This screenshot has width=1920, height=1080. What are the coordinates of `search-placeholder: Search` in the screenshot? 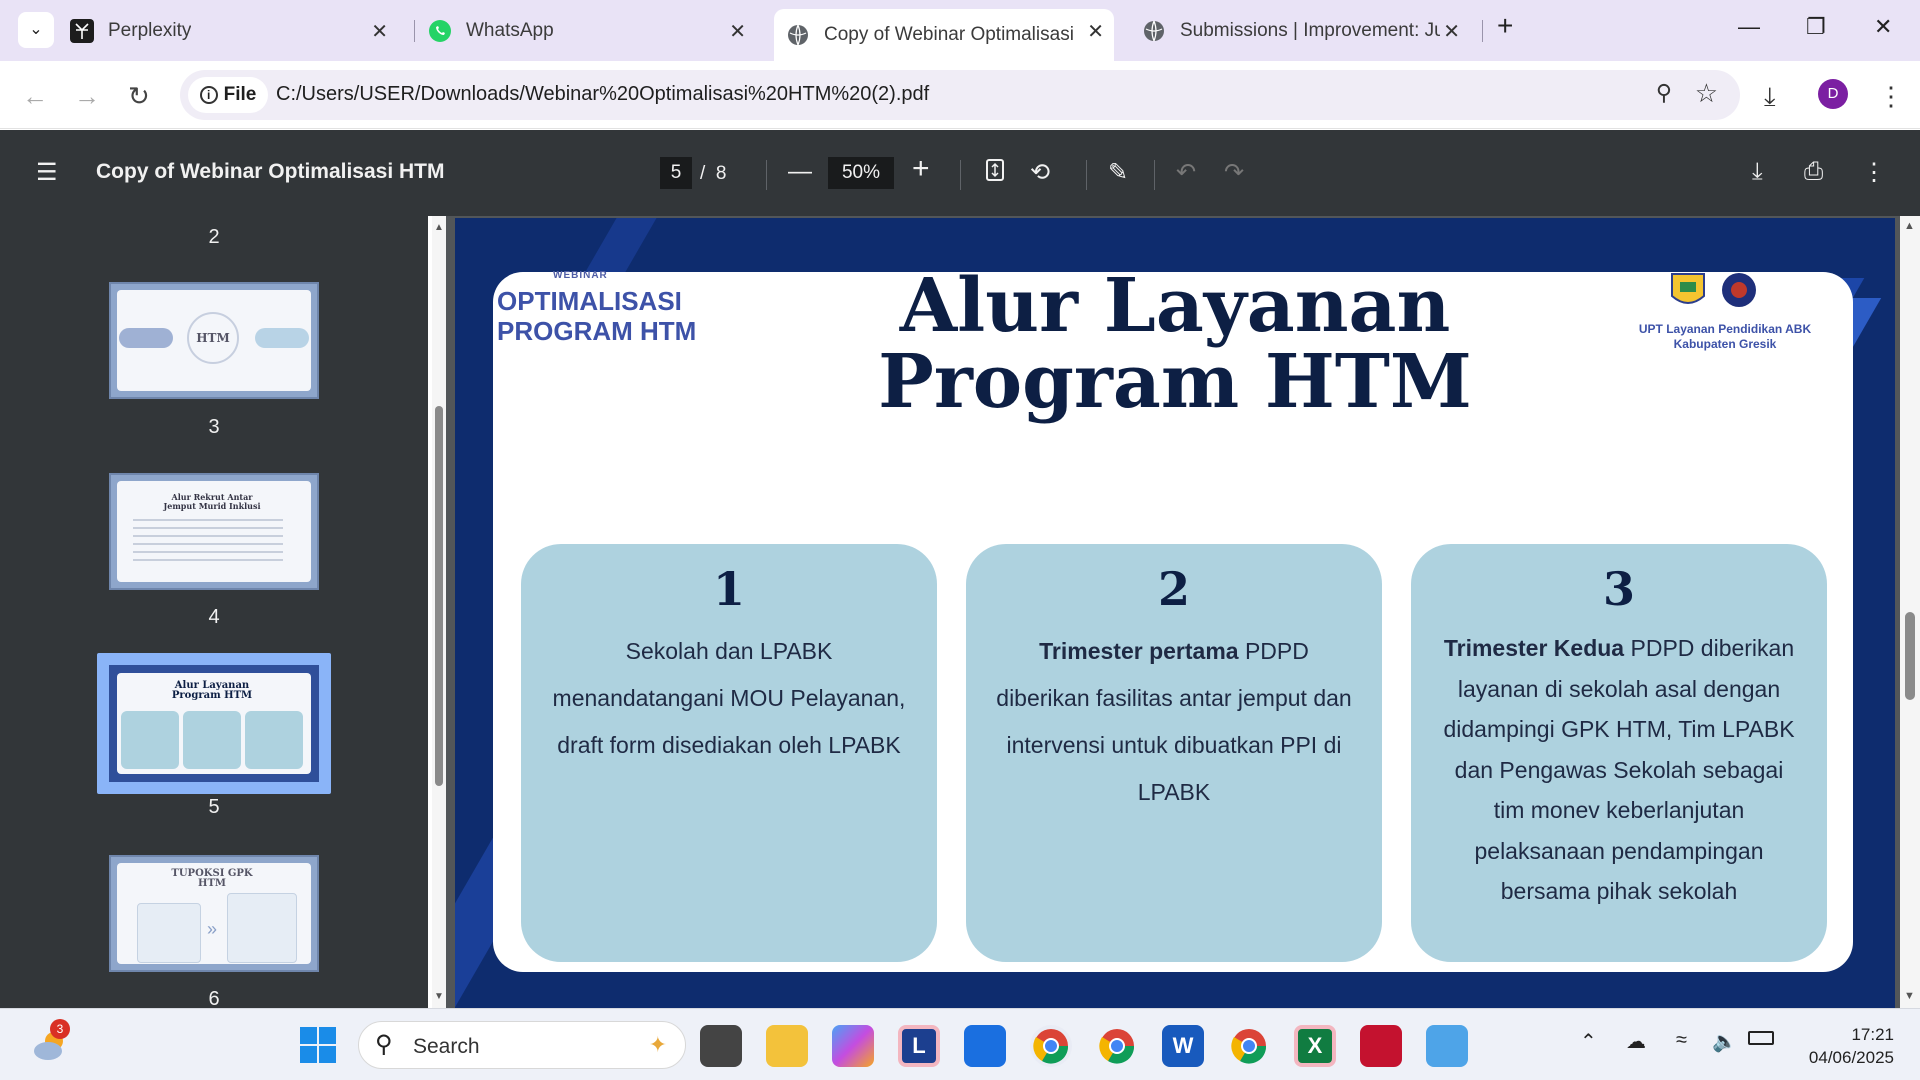 It's located at (446, 1046).